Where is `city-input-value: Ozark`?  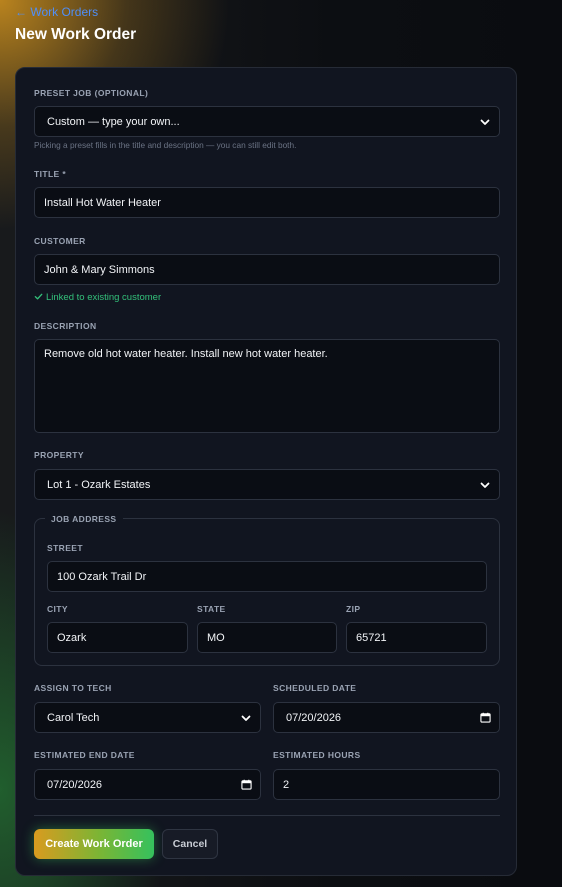
city-input-value: Ozark is located at coordinates (72, 637).